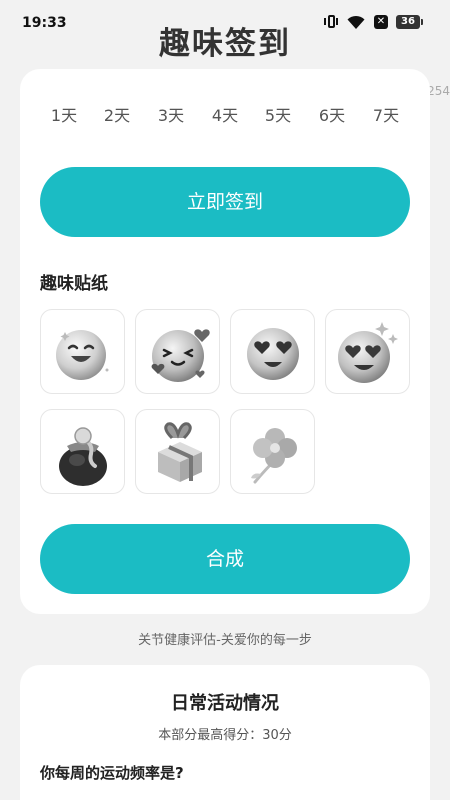 The image size is (450, 800). What do you see at coordinates (225, 703) in the screenshot?
I see `activity-title: 日常活动情况` at bounding box center [225, 703].